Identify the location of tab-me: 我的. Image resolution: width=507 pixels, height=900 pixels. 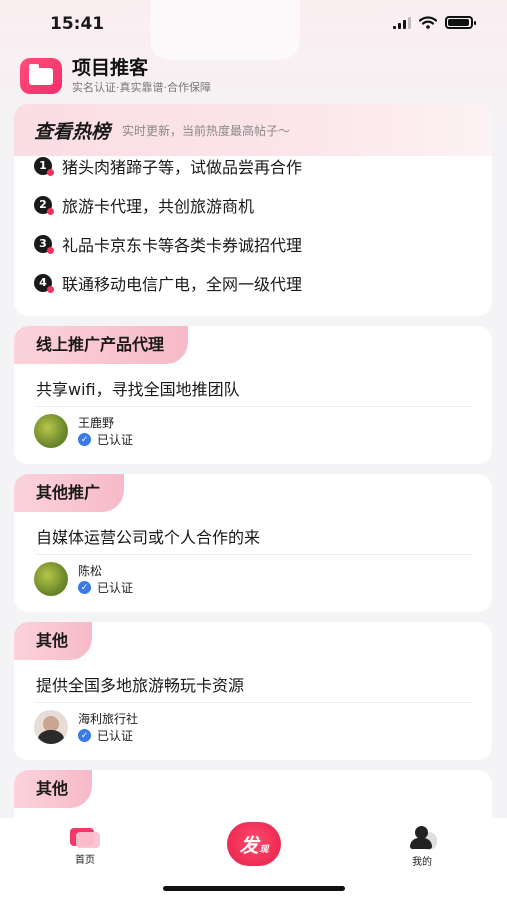
(422, 847).